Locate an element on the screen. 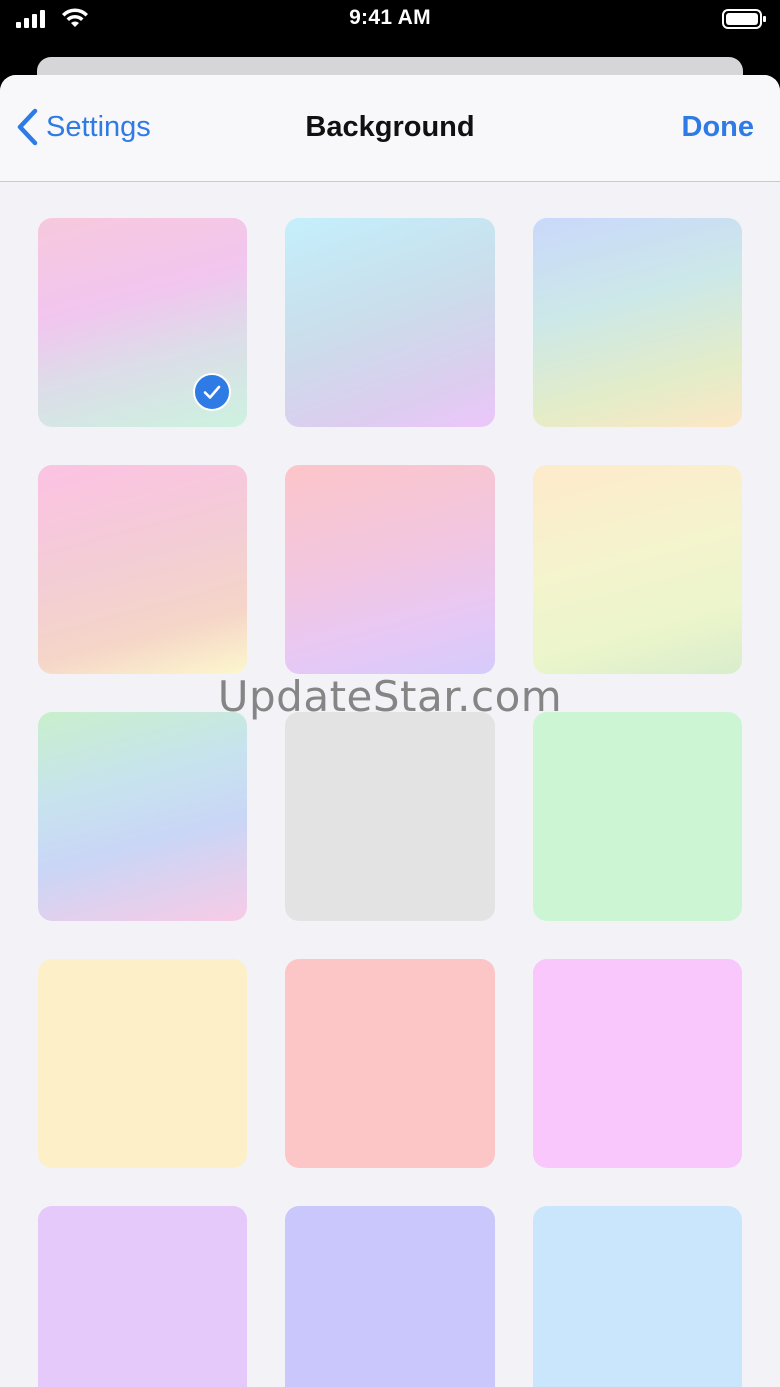 Image resolution: width=780 pixels, height=1387 pixels. watermark: UpdateStar.com is located at coordinates (390, 696).